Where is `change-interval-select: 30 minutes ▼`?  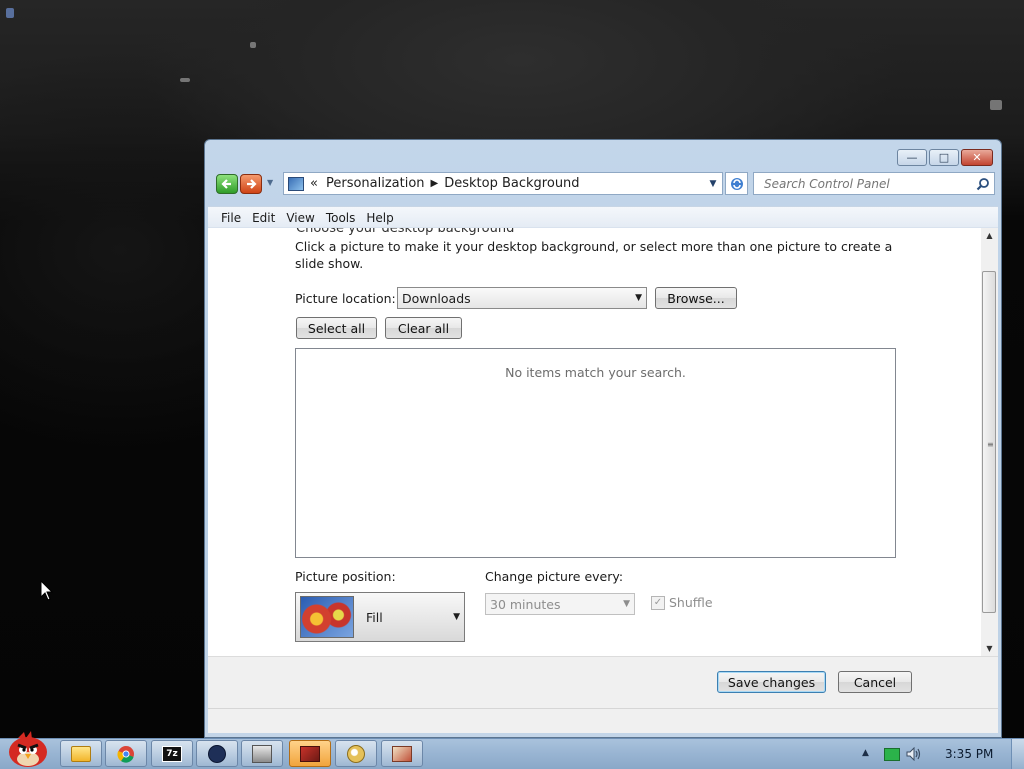
change-interval-select: 30 minutes ▼ is located at coordinates (560, 604).